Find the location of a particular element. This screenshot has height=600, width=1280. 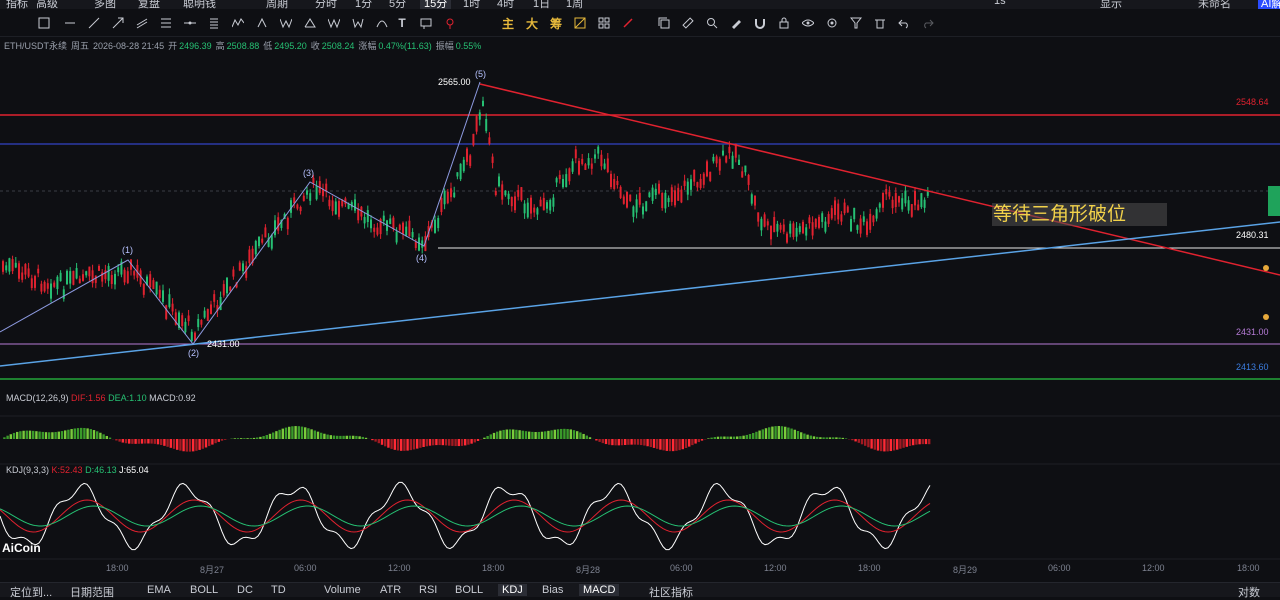

layout-name: 未命名 is located at coordinates (1214, 4).